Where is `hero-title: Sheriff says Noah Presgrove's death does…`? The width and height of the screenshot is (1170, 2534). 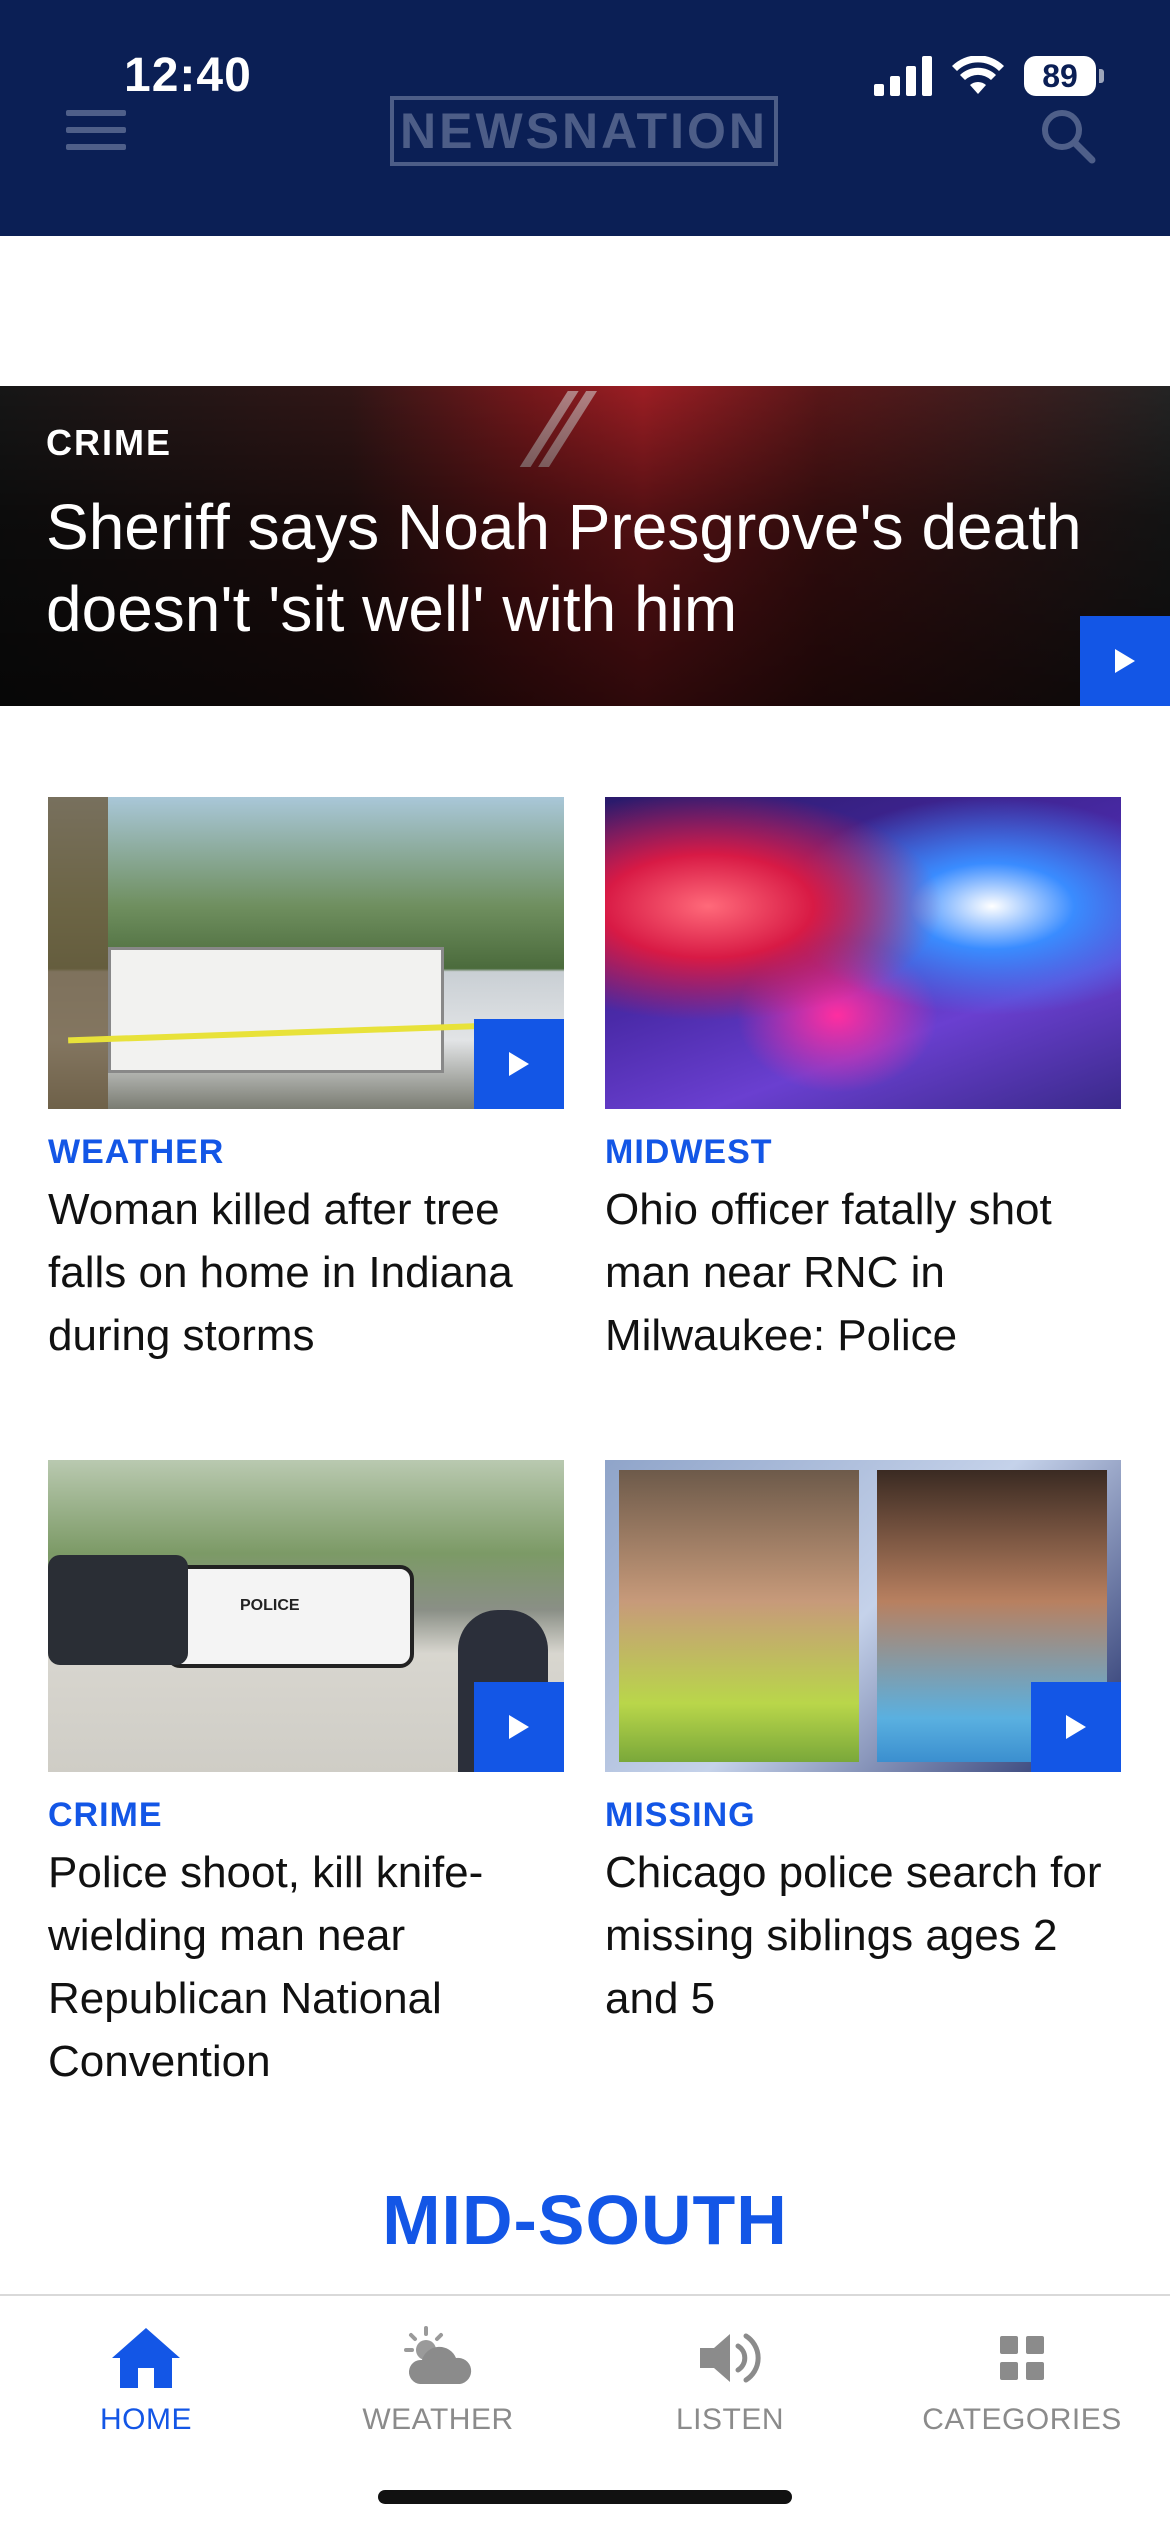 hero-title: Sheriff says Noah Presgrove's death does… is located at coordinates (576, 568).